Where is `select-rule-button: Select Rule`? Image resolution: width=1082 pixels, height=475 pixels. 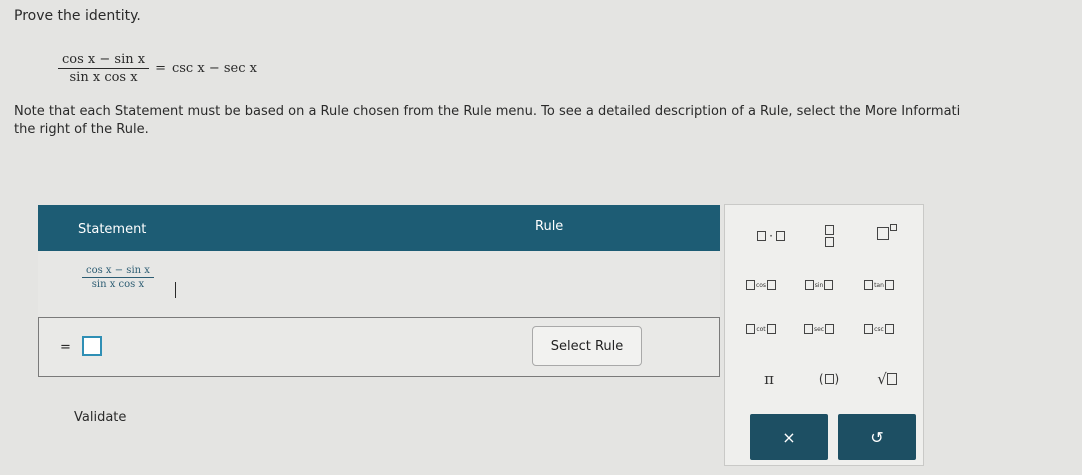
select-rule-button: Select Rule is located at coordinates (587, 346).